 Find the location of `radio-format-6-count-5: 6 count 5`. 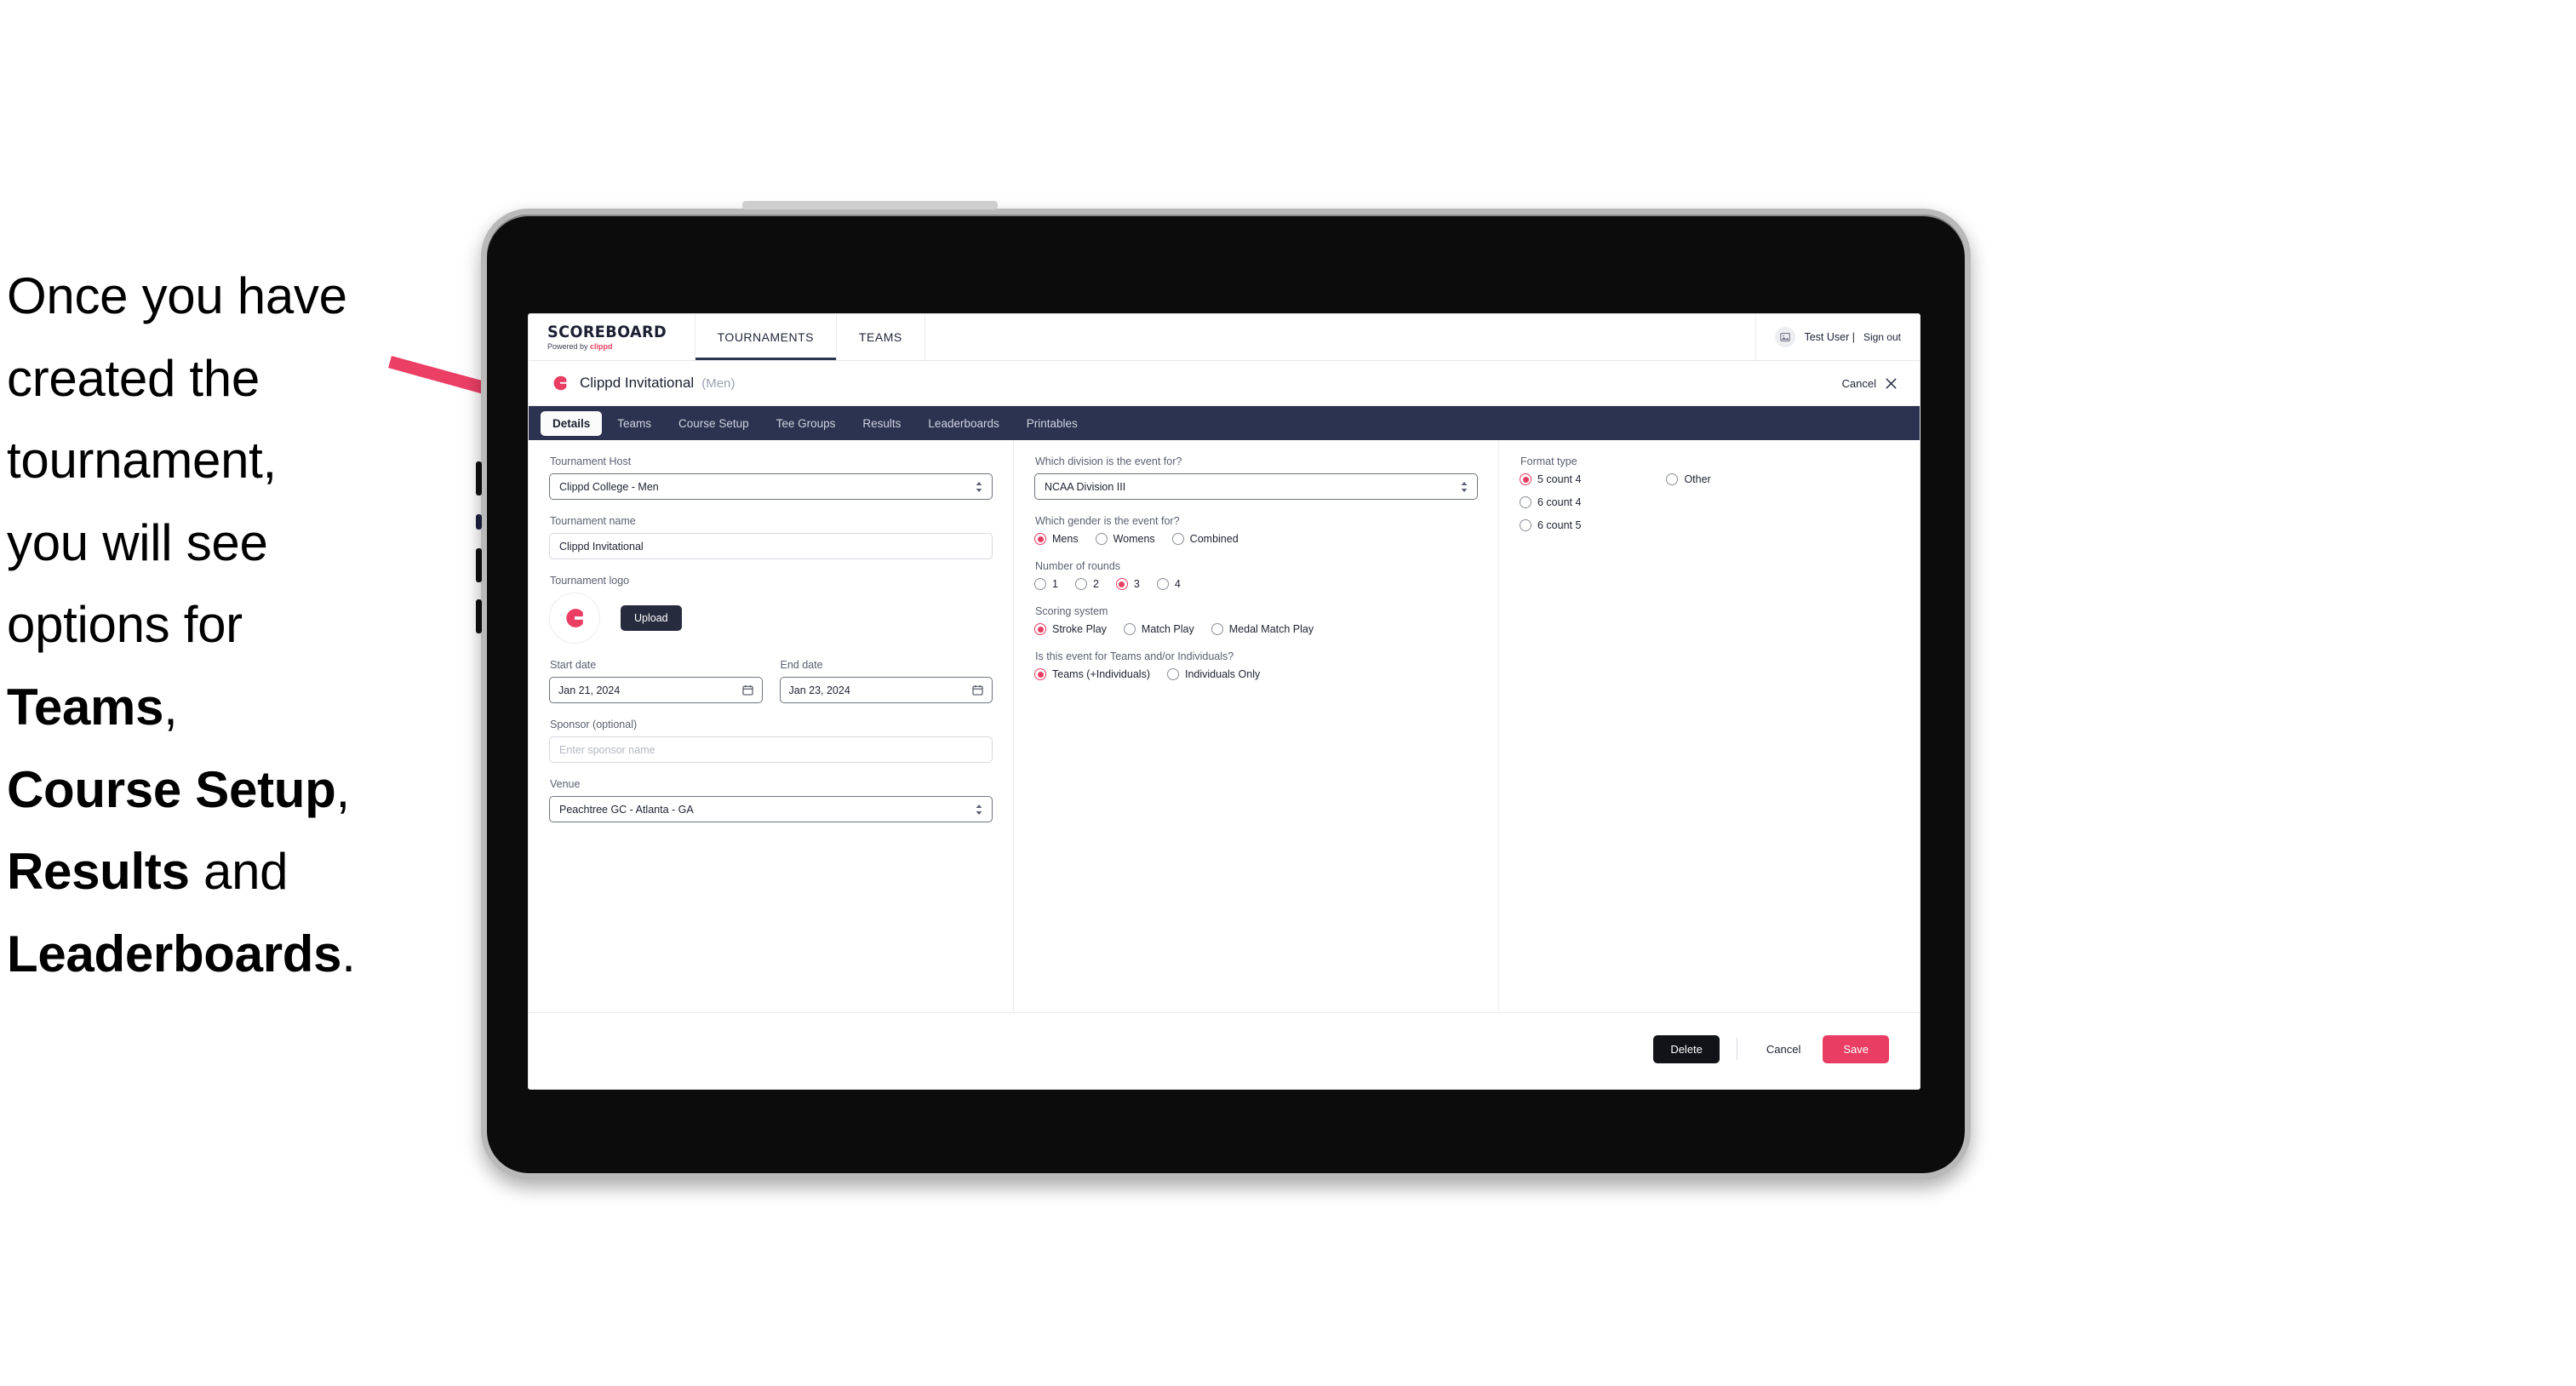

radio-format-6-count-5: 6 count 5 is located at coordinates (1551, 525).